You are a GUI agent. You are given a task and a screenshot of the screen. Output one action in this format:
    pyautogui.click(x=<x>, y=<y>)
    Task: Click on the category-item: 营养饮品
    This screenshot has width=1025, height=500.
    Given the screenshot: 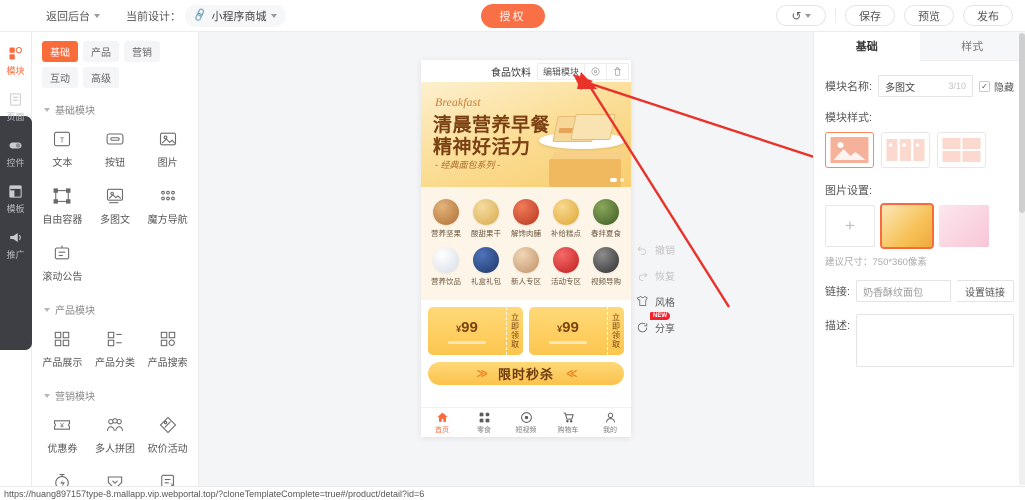 What is the action you would take?
    pyautogui.click(x=446, y=267)
    